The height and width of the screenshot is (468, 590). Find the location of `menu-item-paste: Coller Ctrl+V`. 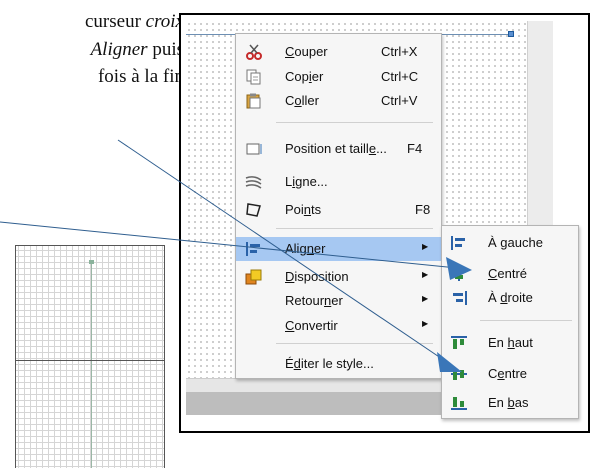

menu-item-paste: Coller Ctrl+V is located at coordinates (338, 101).